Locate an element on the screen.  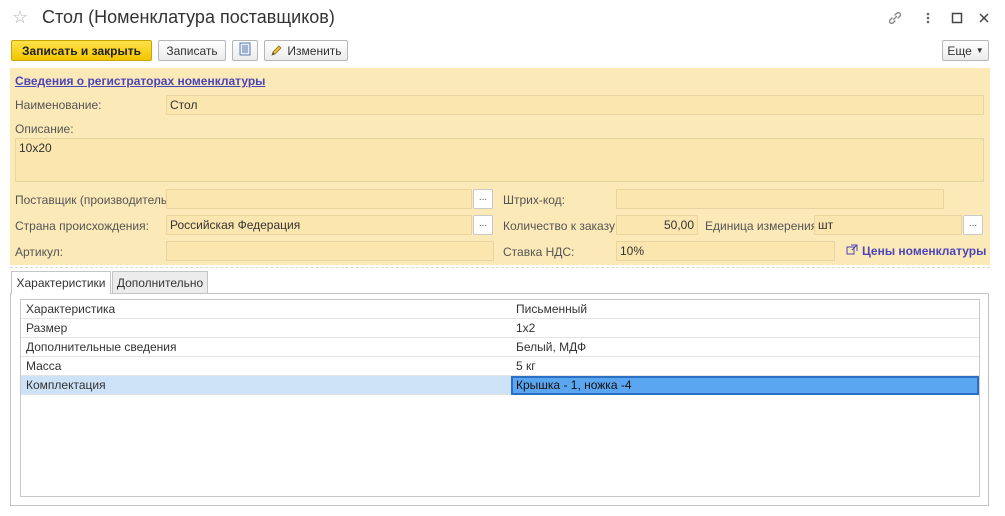
pencil-icon is located at coordinates (276, 50).